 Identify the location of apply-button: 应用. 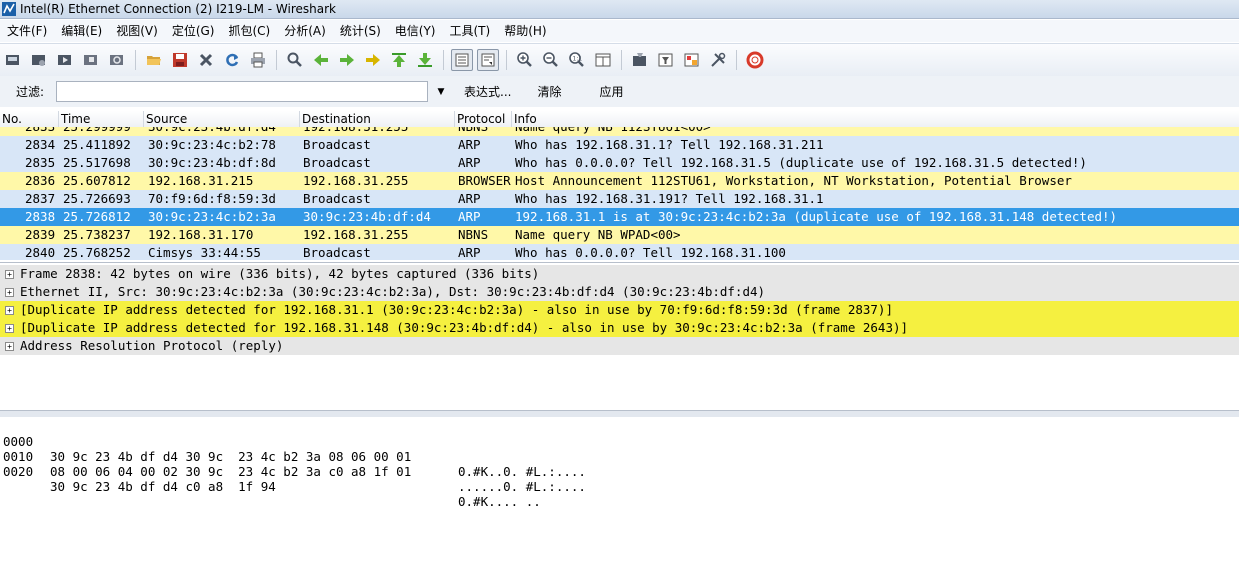
(611, 91).